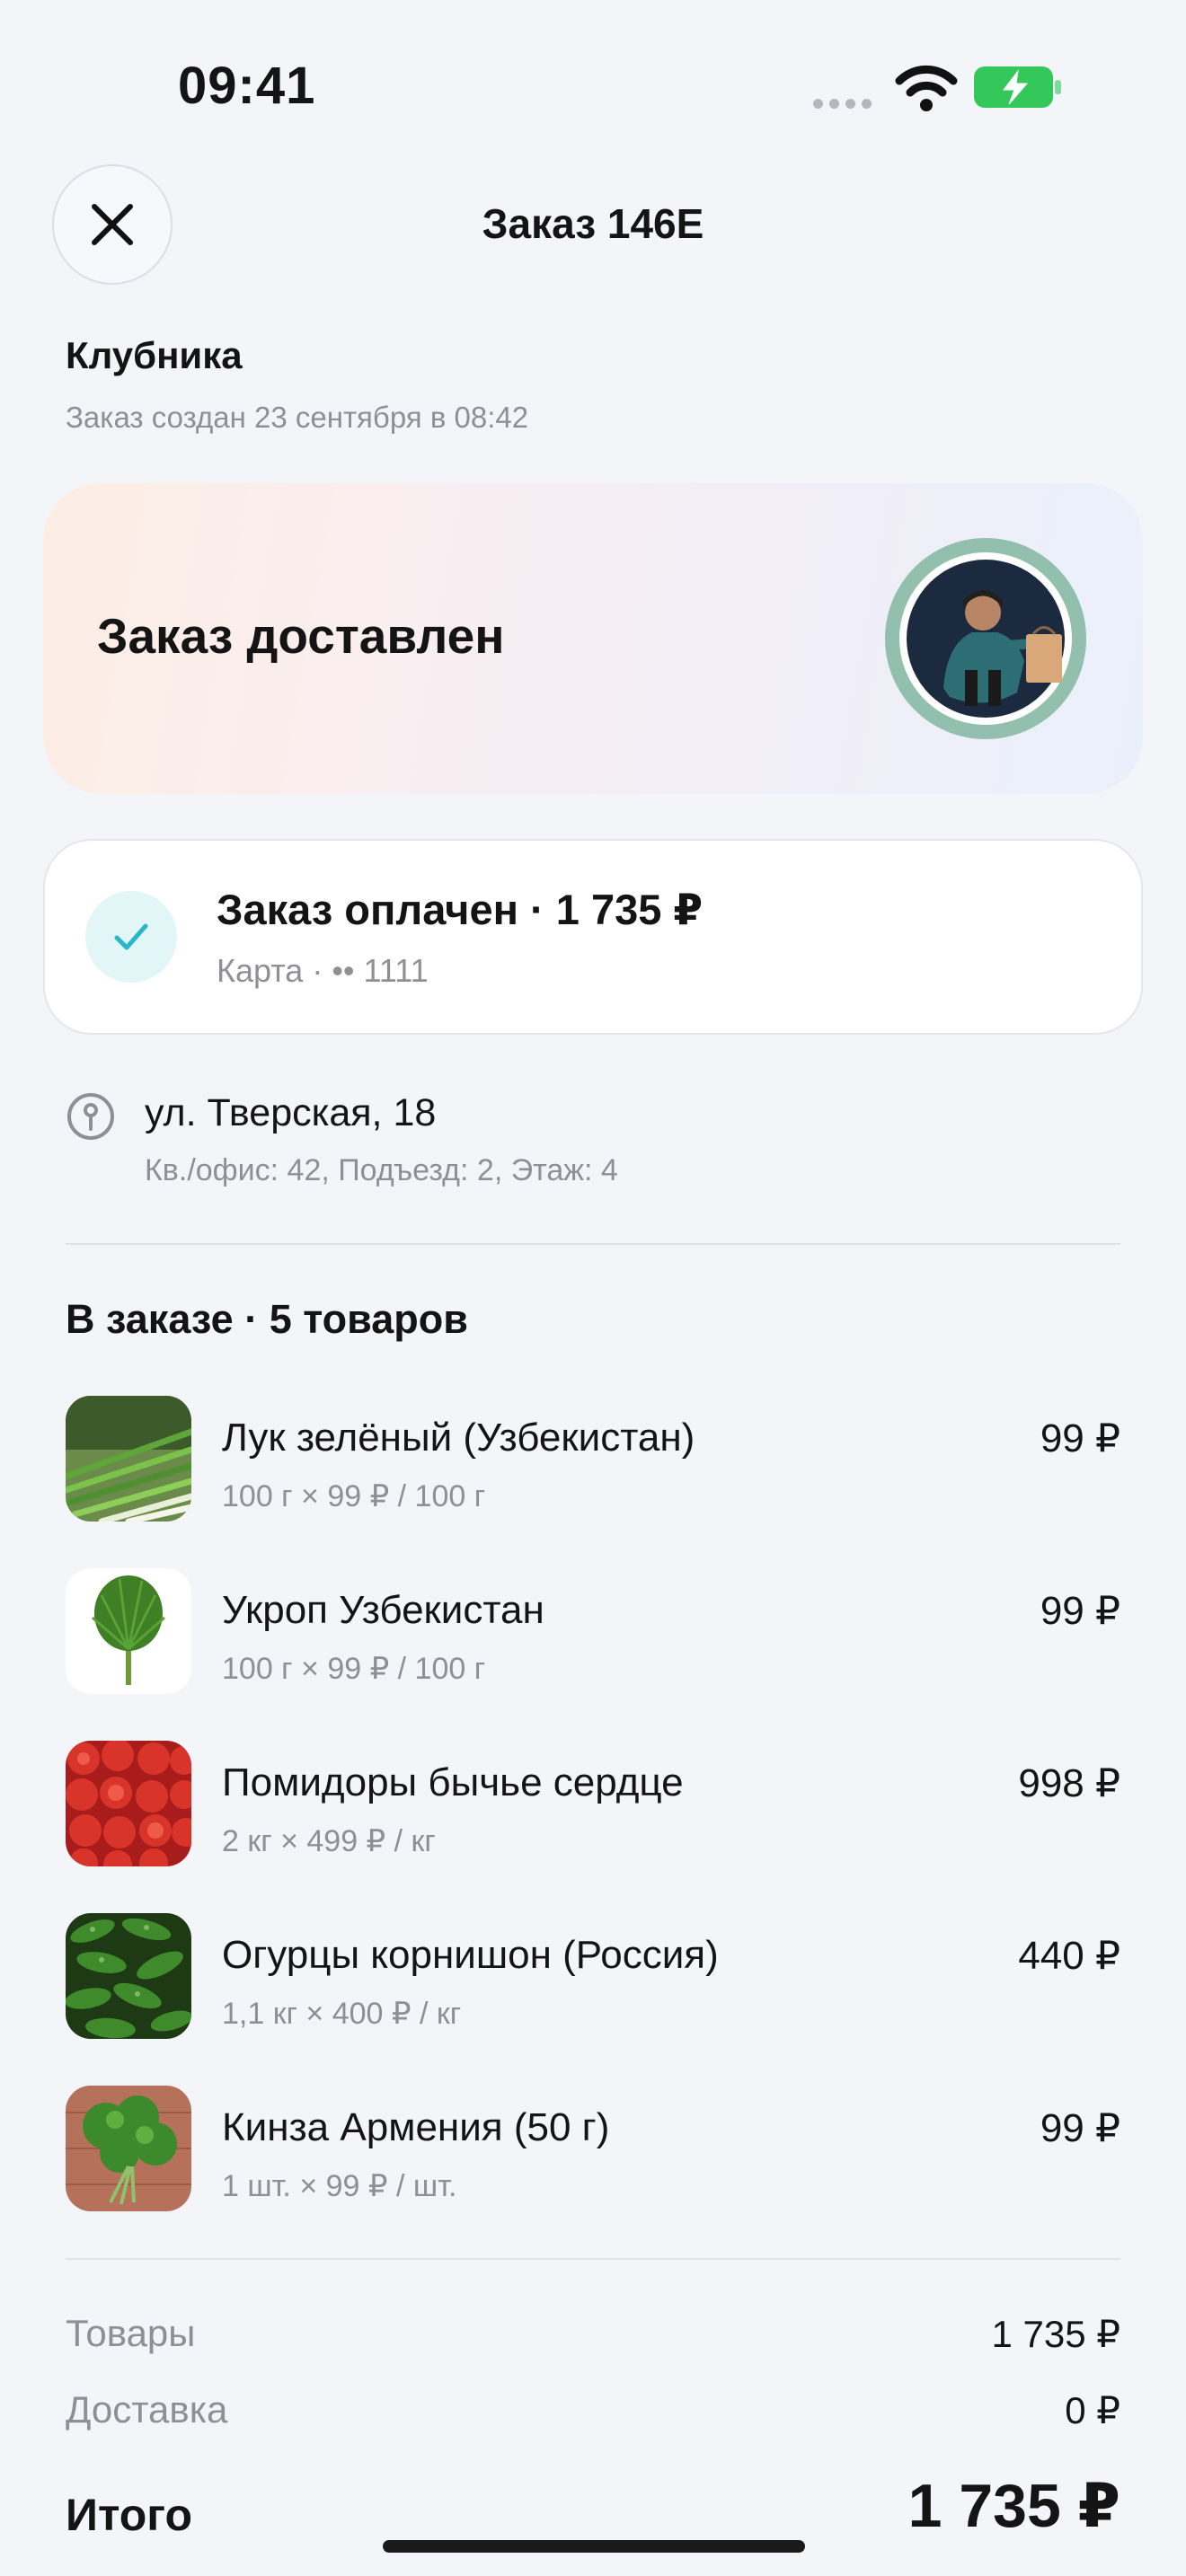  What do you see at coordinates (154, 355) in the screenshot?
I see `store-name: Клубника` at bounding box center [154, 355].